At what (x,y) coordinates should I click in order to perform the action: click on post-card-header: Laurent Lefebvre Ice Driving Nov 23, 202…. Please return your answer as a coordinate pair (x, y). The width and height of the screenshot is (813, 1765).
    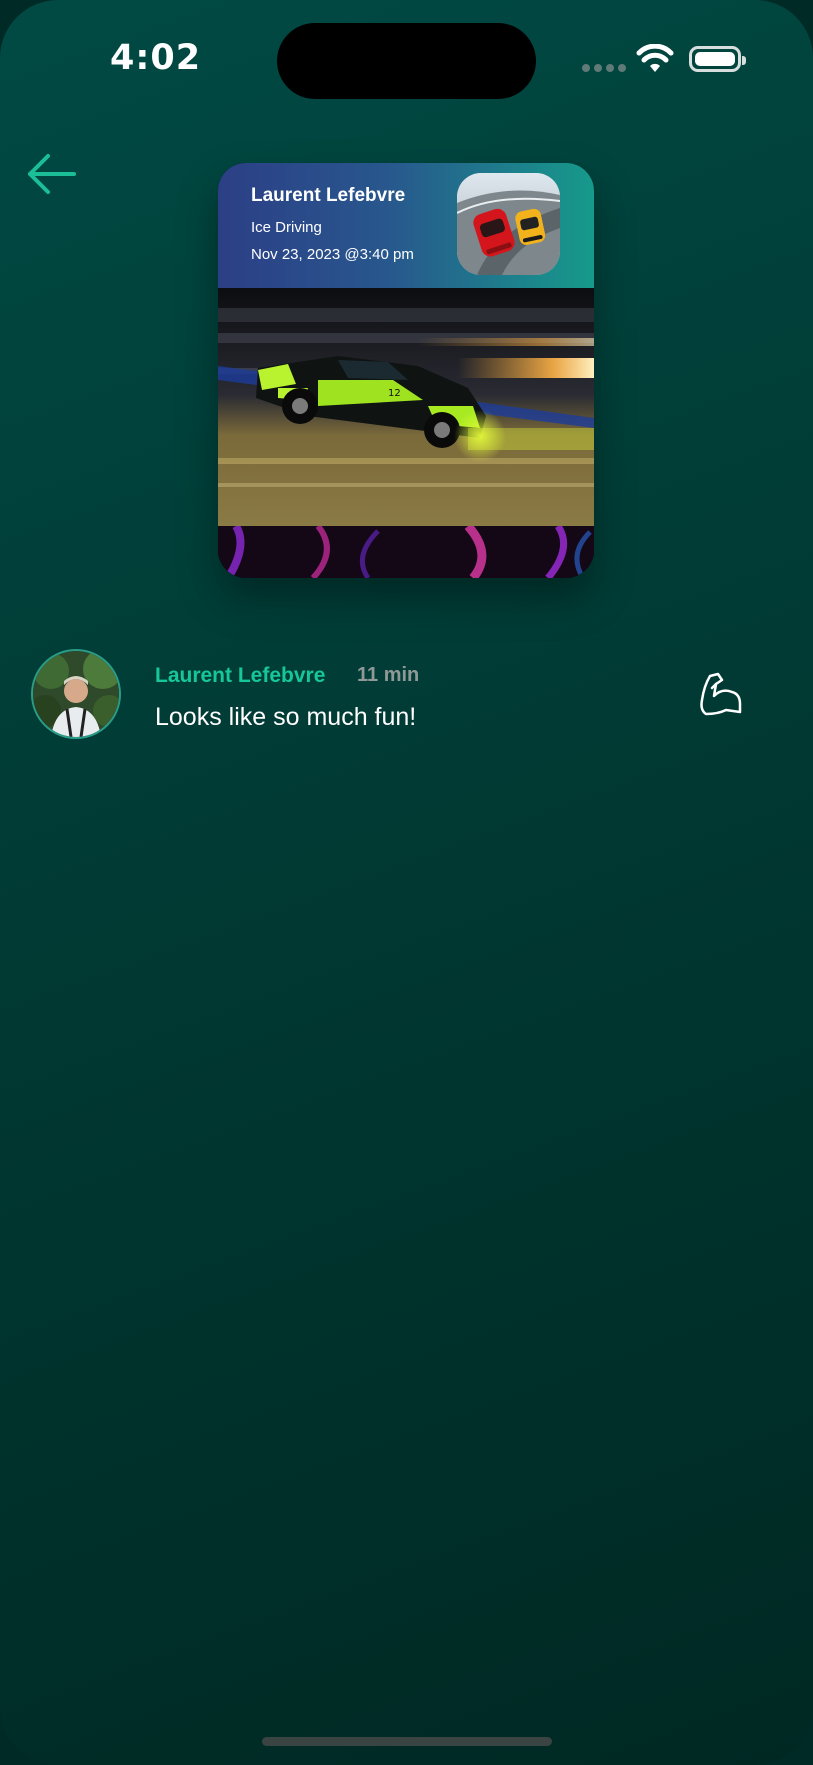
    Looking at the image, I should click on (406, 225).